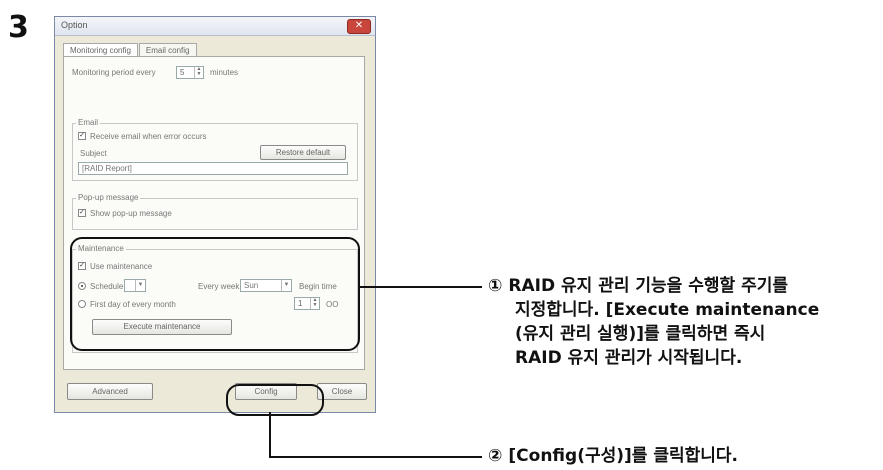 This screenshot has height=470, width=883. I want to click on annotation-1-number: ①, so click(495, 286).